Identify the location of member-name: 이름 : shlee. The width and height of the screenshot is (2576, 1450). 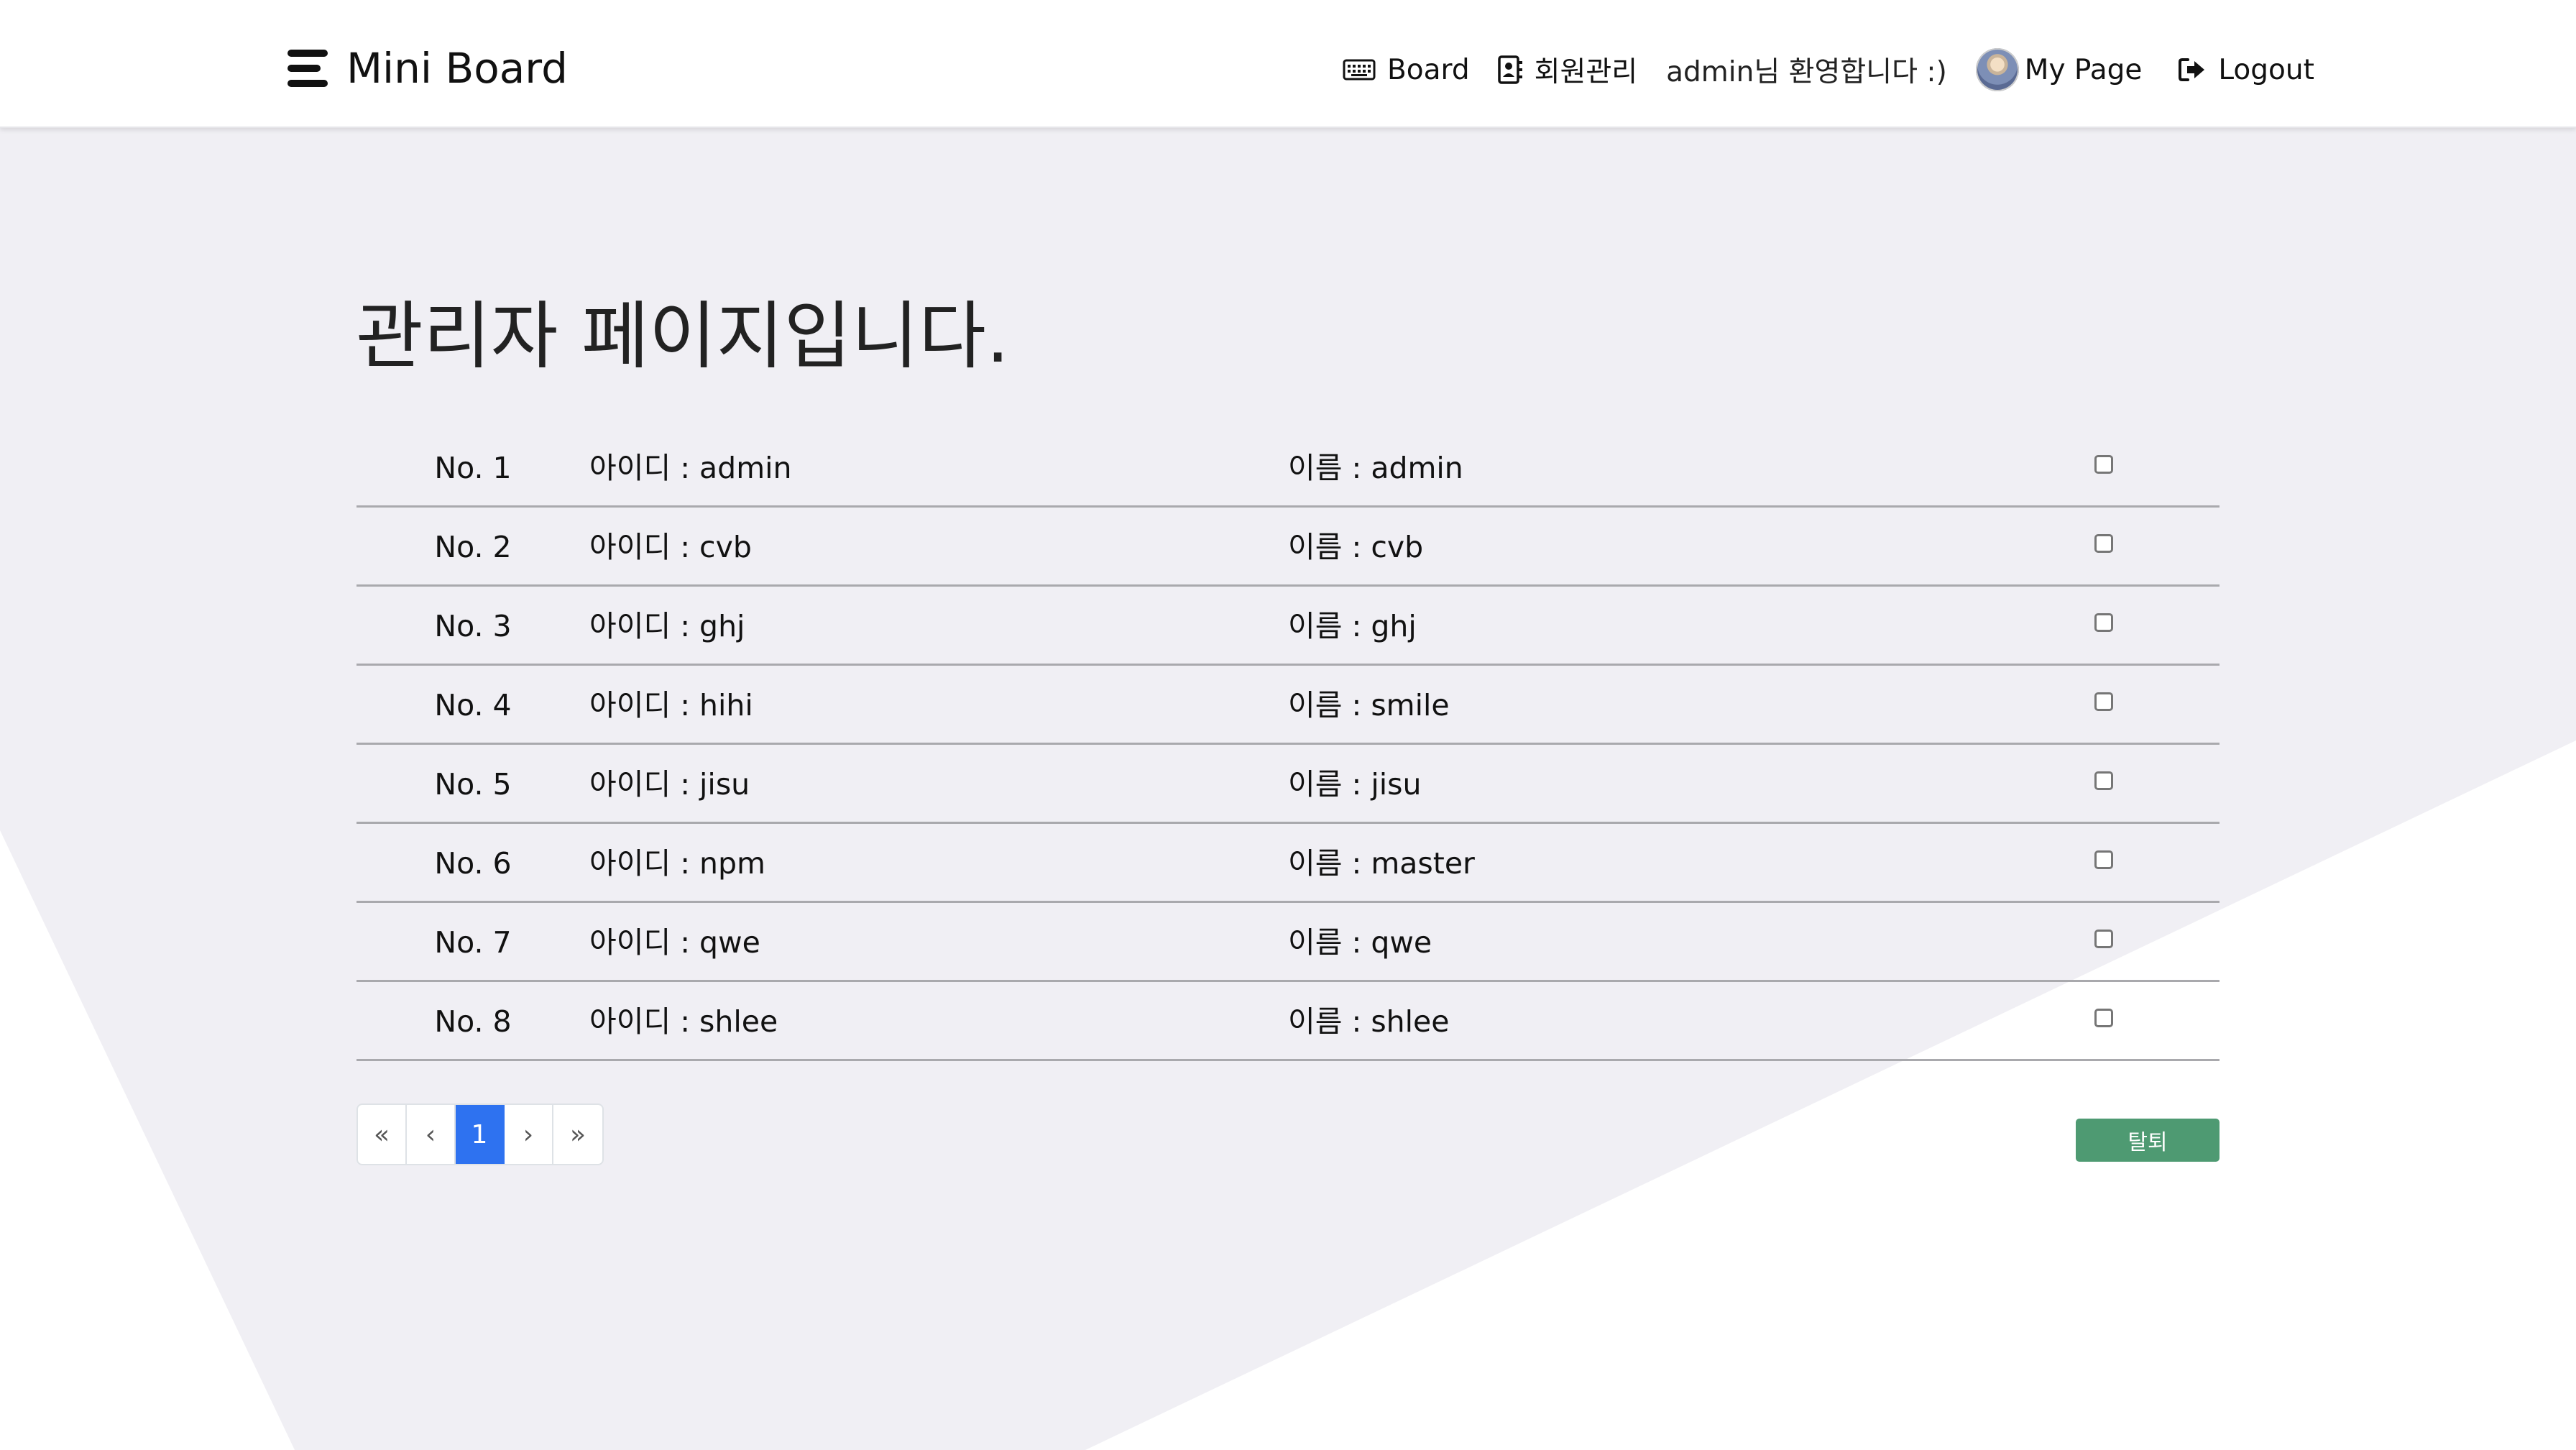
(1369, 1021).